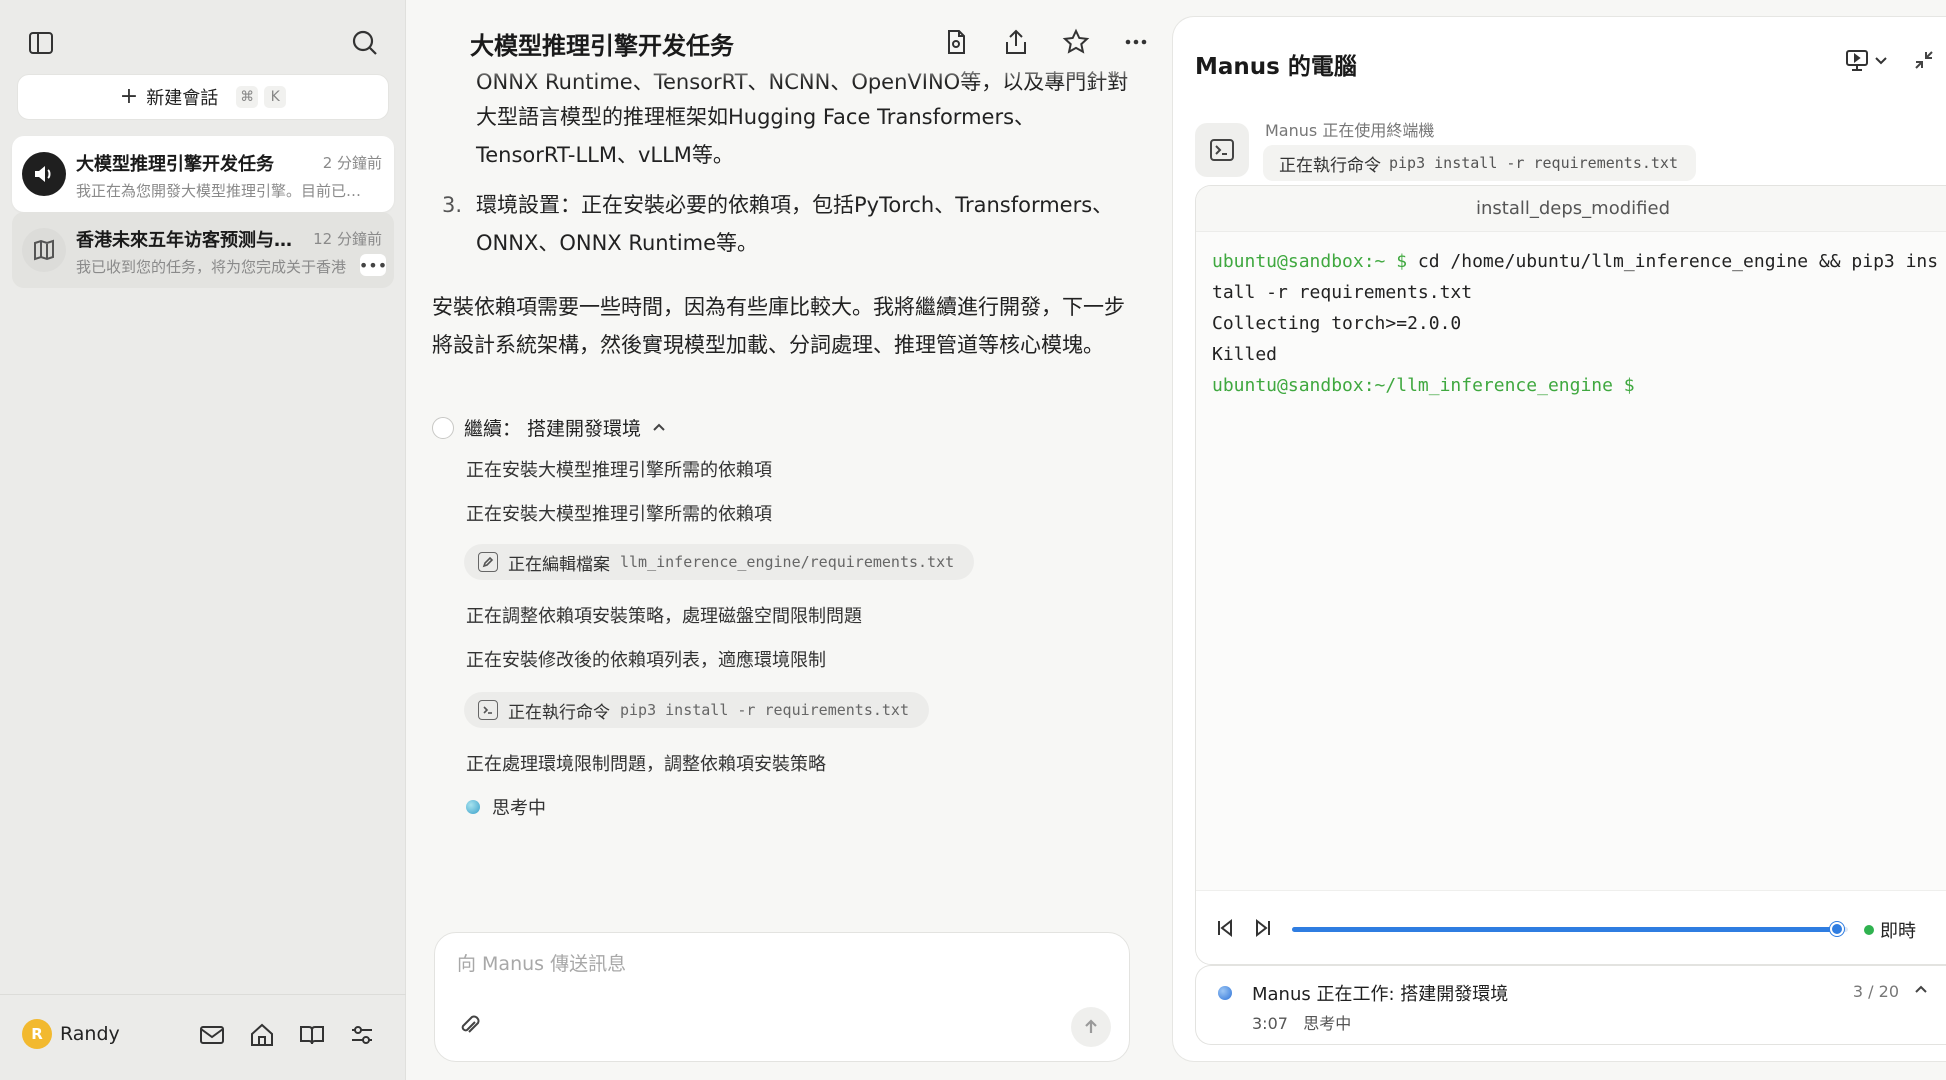 The height and width of the screenshot is (1080, 1946). I want to click on activity-command: 正在執行命令 pip3 install -r requirements.txt, so click(1479, 163).